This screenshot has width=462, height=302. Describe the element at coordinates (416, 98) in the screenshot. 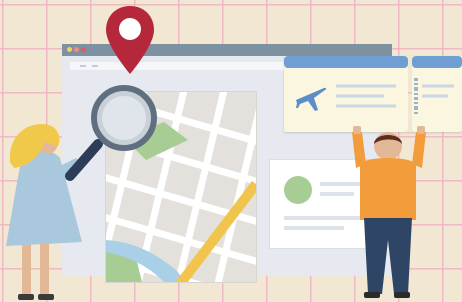

I see `barcode-icon` at that location.